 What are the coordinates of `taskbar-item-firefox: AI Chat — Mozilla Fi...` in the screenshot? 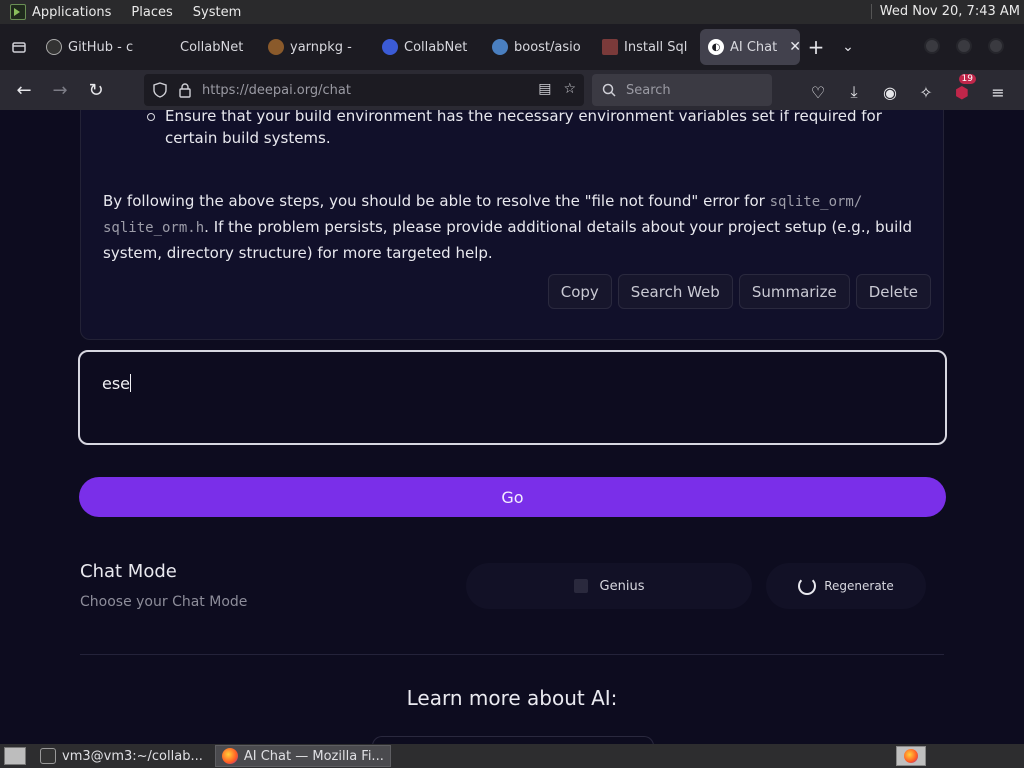 It's located at (302, 756).